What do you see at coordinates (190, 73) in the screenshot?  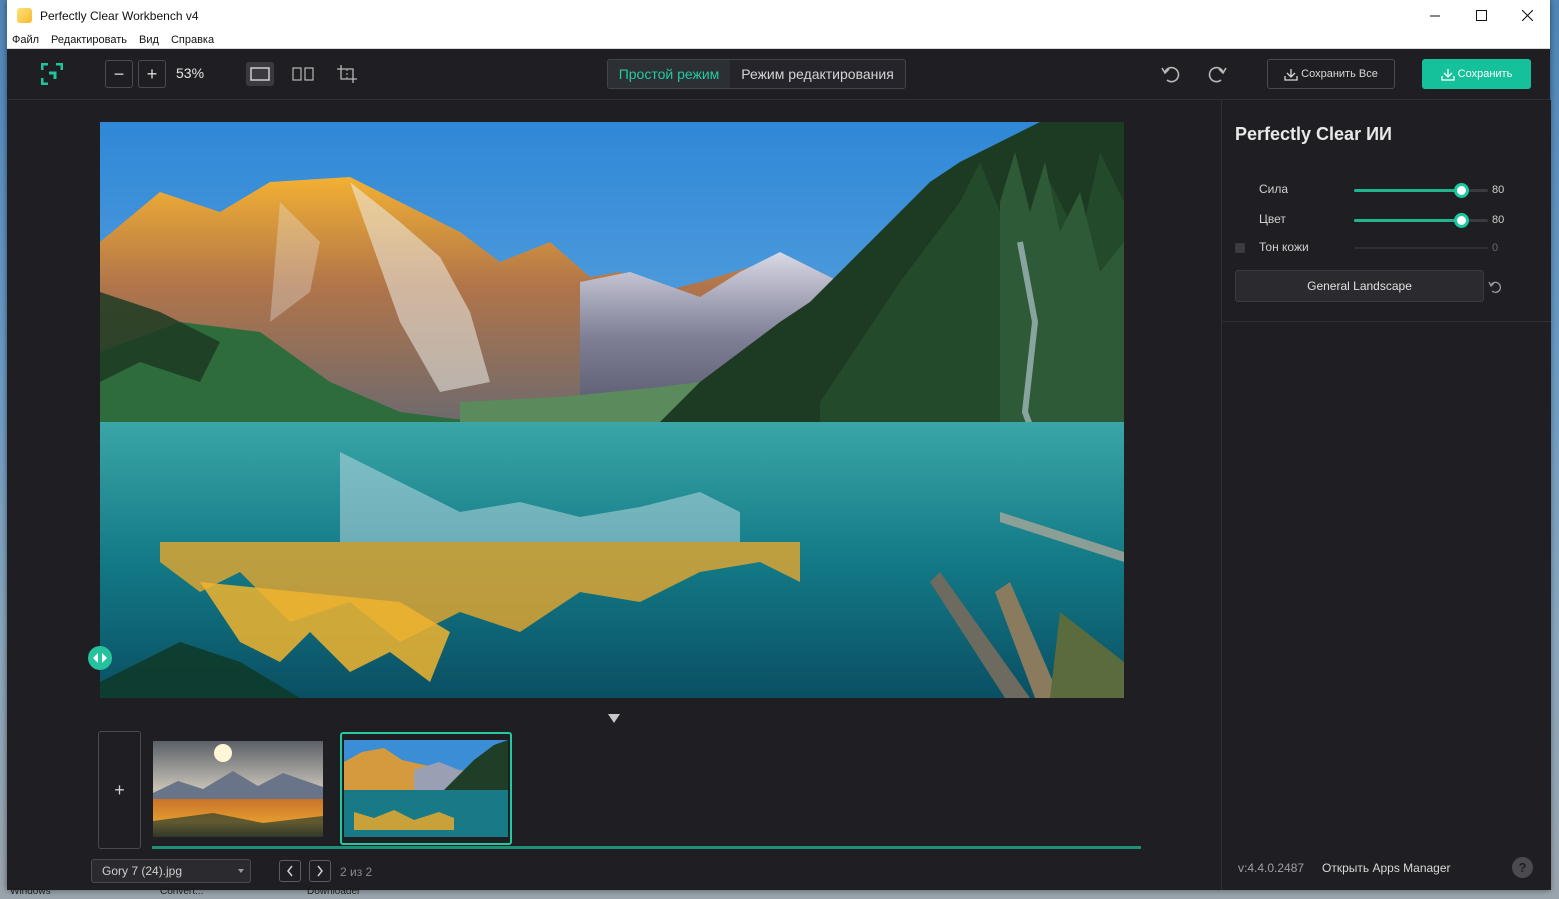 I see `zoom-level: 53%` at bounding box center [190, 73].